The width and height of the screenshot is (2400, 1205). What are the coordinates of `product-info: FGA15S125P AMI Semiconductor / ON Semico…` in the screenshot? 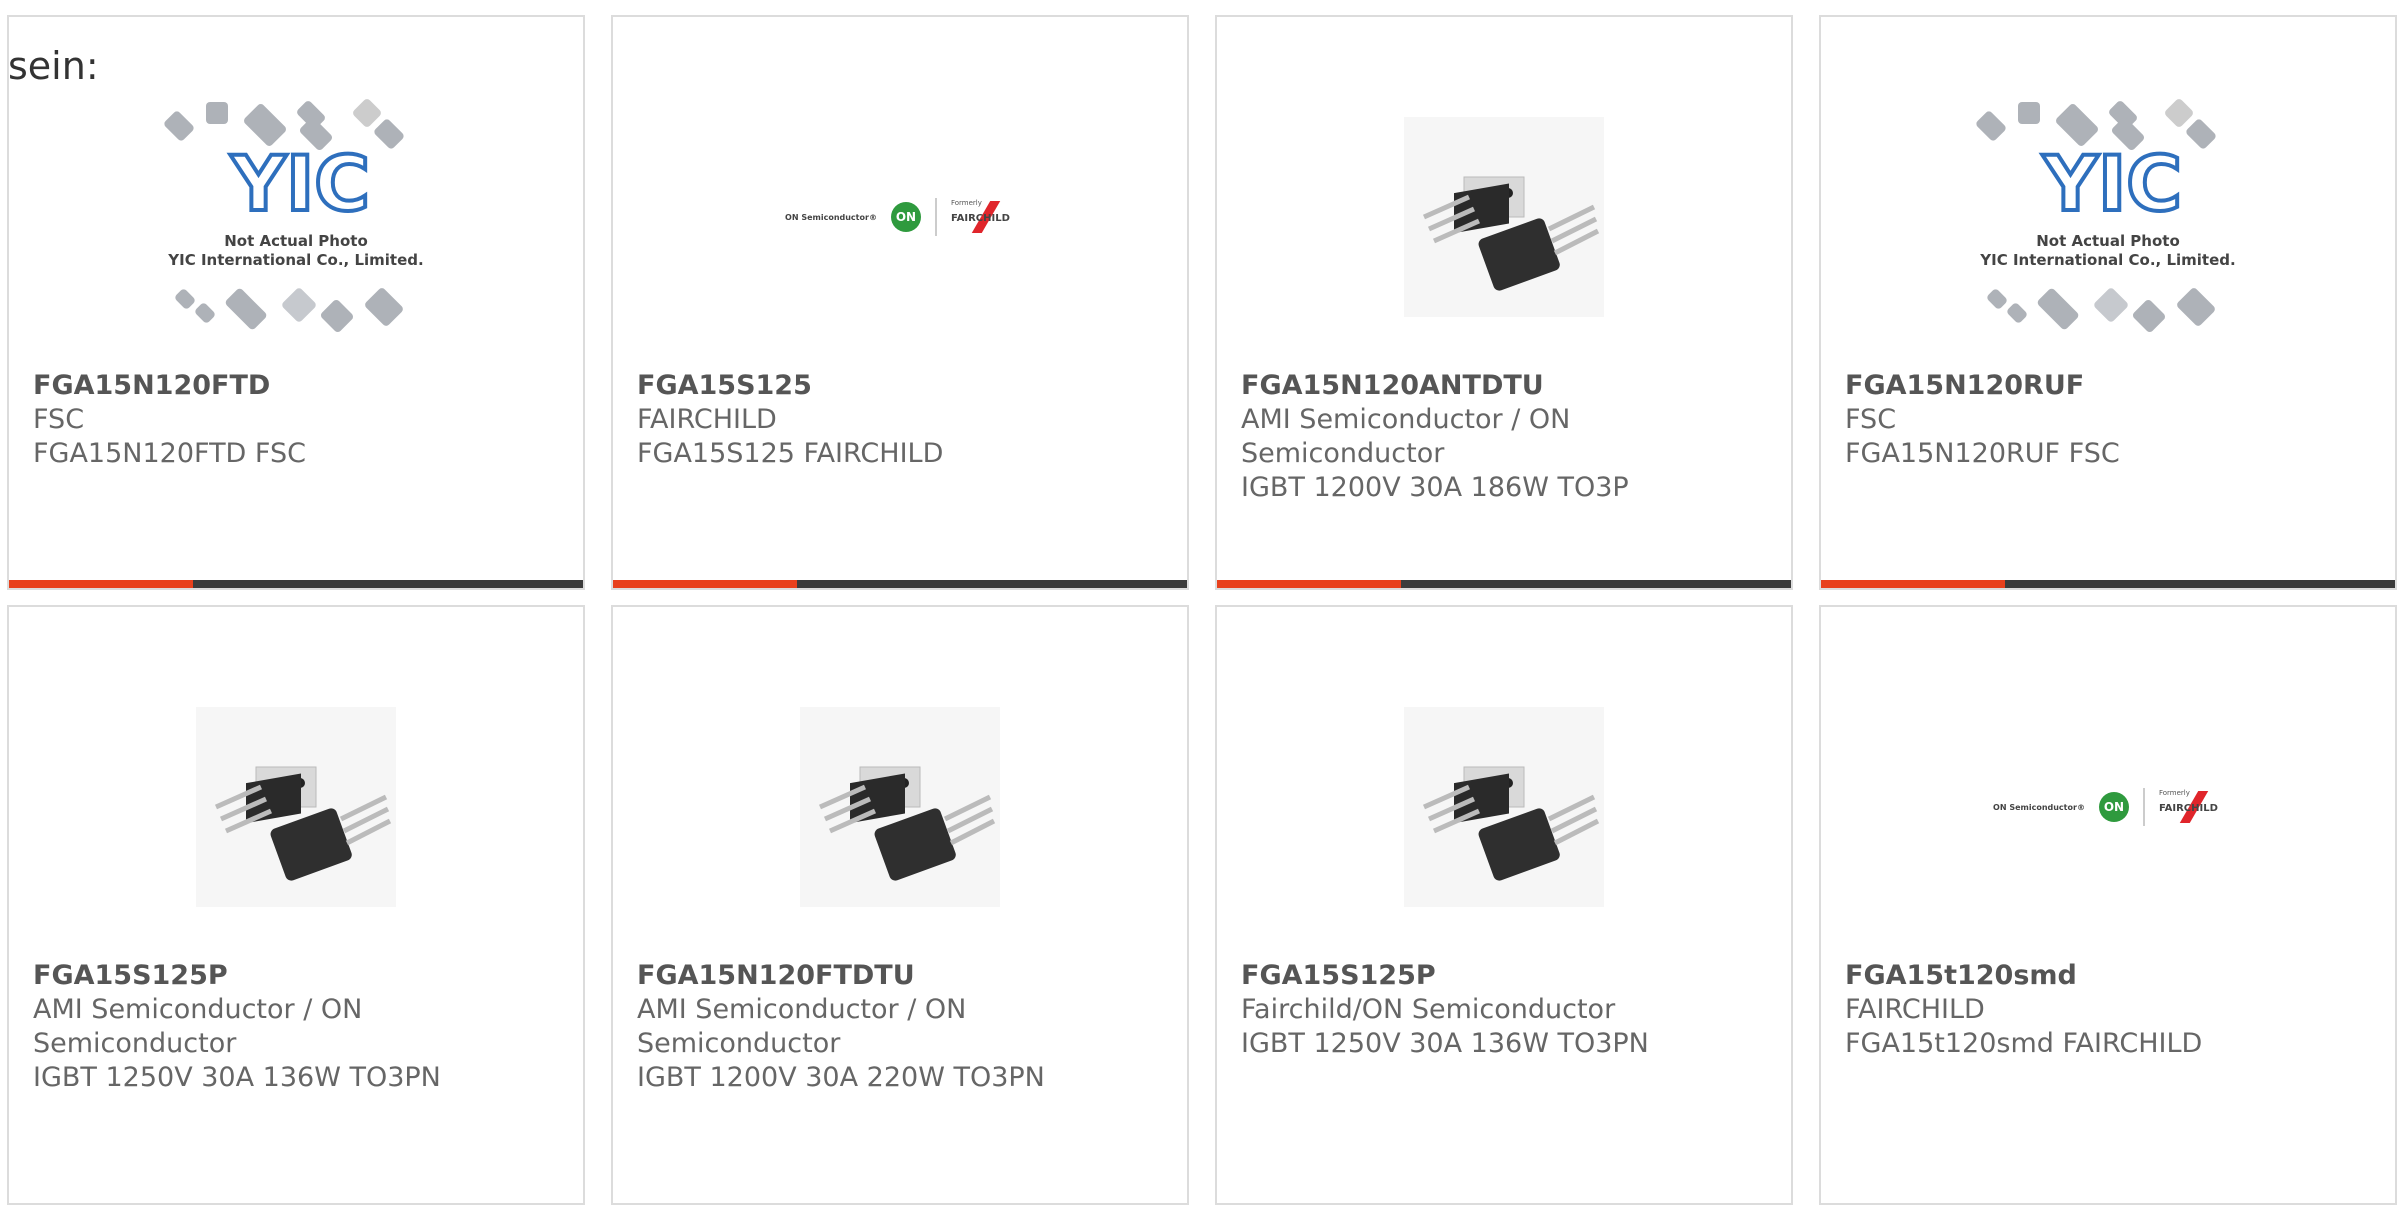 It's located at (298, 1027).